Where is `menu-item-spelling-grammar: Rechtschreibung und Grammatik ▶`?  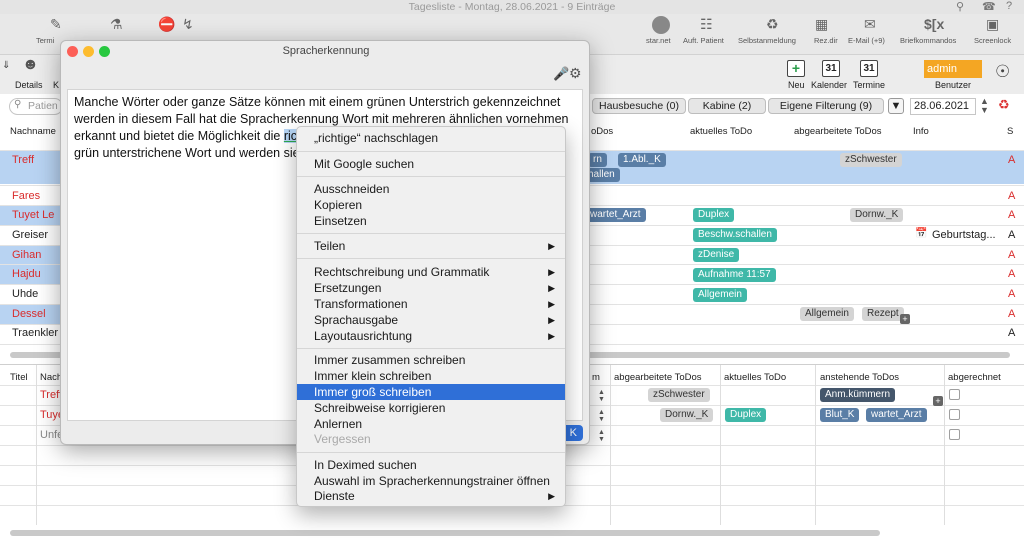
menu-item-spelling-grammar: Rechtschreibung und Grammatik ▶ is located at coordinates (431, 272).